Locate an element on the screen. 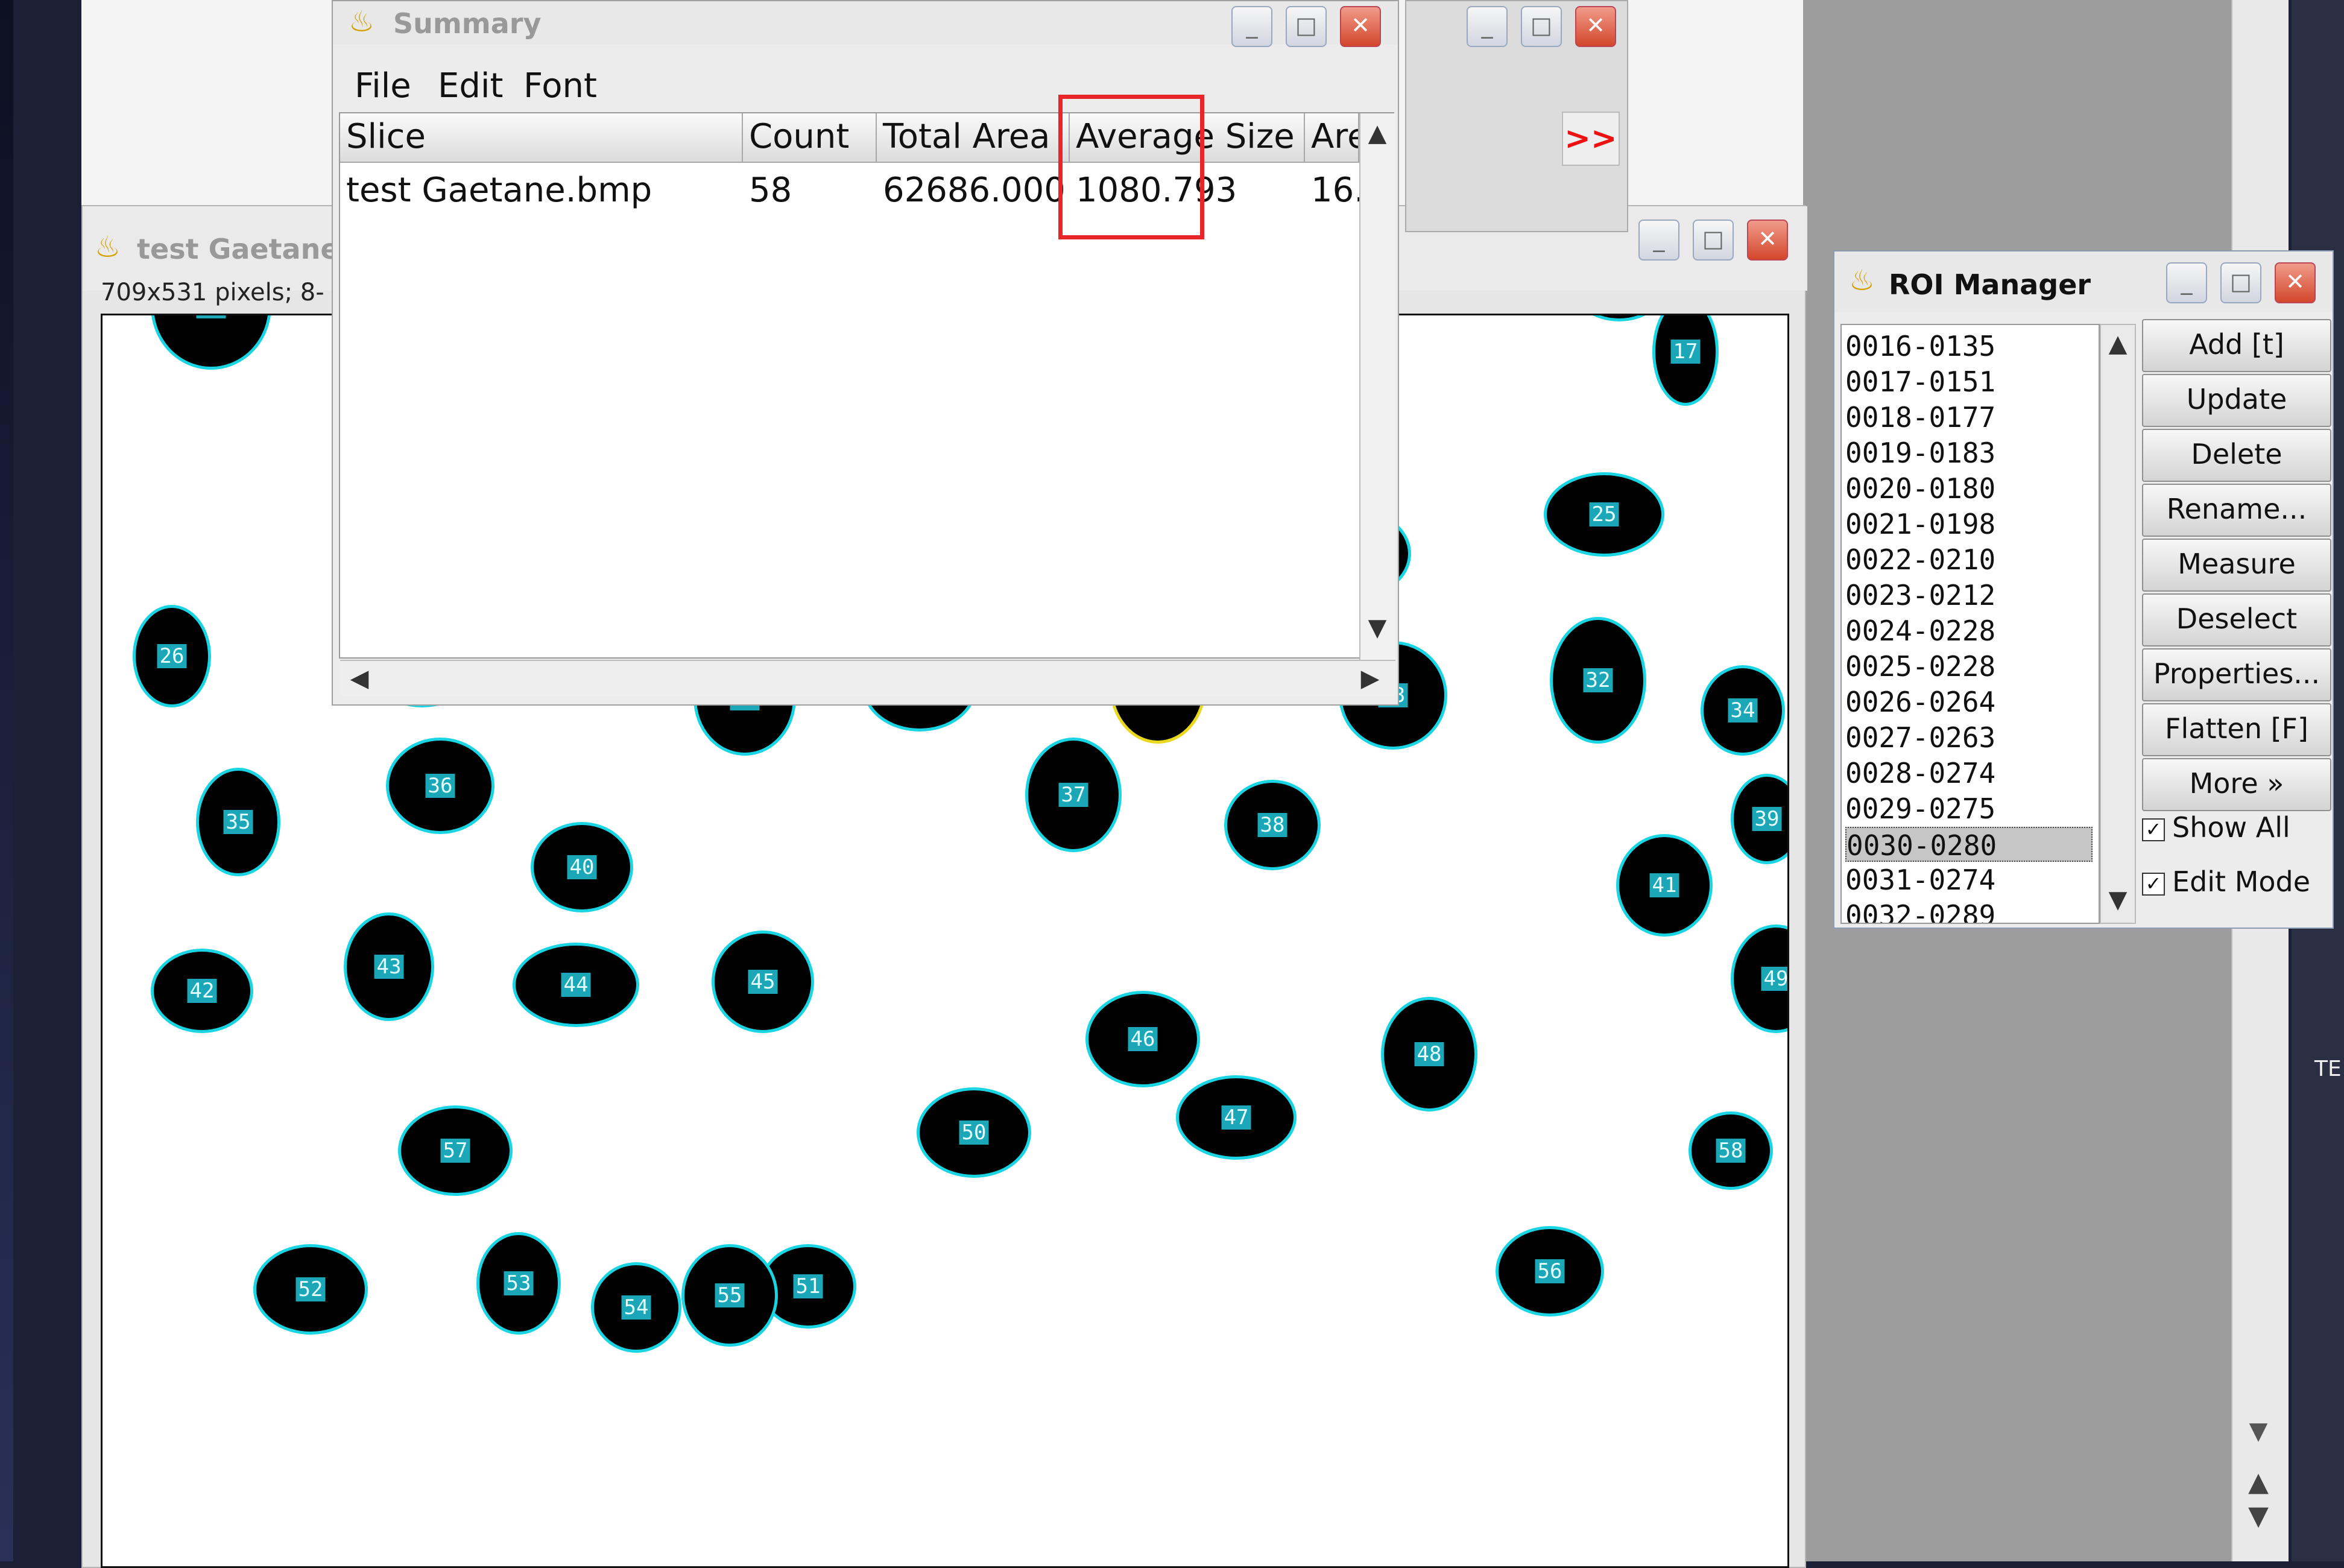 This screenshot has height=1568, width=2344. nucleus-roi: 17 is located at coordinates (1685, 360).